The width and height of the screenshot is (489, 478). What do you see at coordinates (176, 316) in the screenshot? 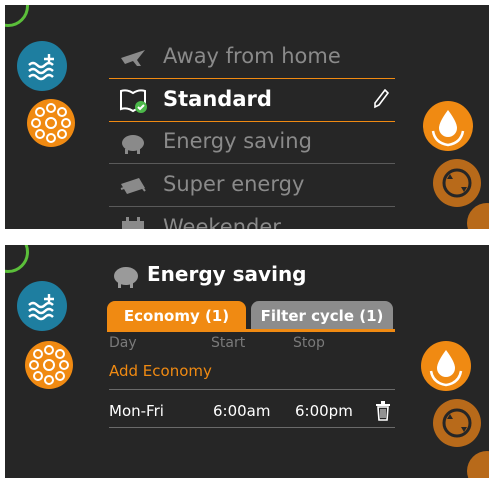
I see `tab-economy: Economy (1)` at bounding box center [176, 316].